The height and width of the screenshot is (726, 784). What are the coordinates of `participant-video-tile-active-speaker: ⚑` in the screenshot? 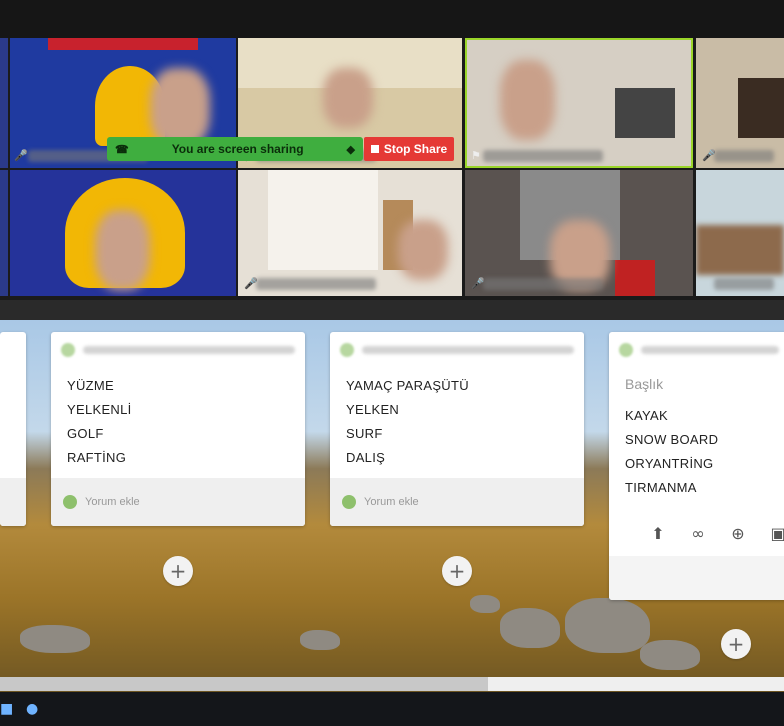 It's located at (579, 103).